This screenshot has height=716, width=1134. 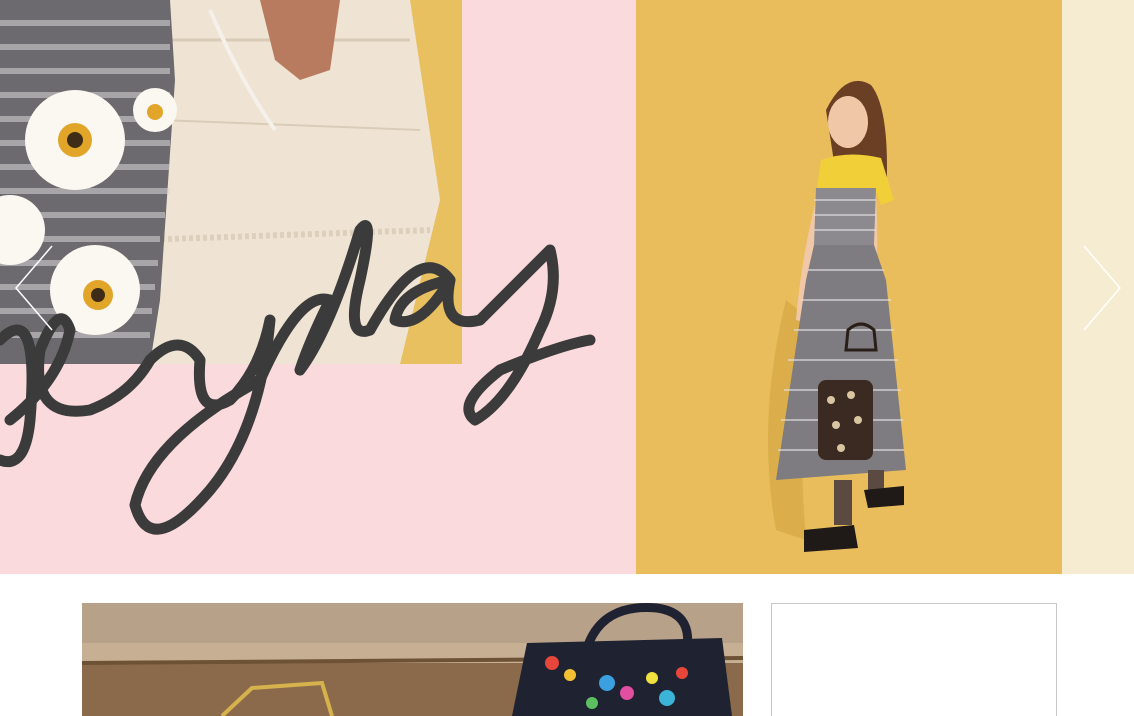 What do you see at coordinates (412, 659) in the screenshot?
I see `promo-photo-embroidered-bag` at bounding box center [412, 659].